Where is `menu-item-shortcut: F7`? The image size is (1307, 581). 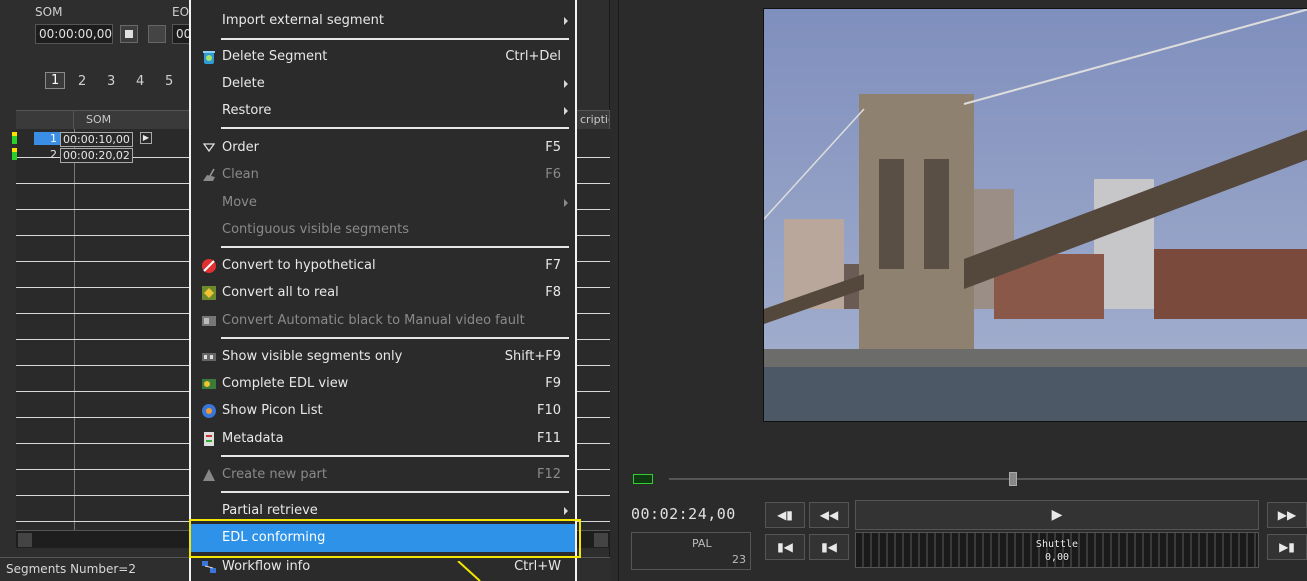 menu-item-shortcut: F7 is located at coordinates (553, 265).